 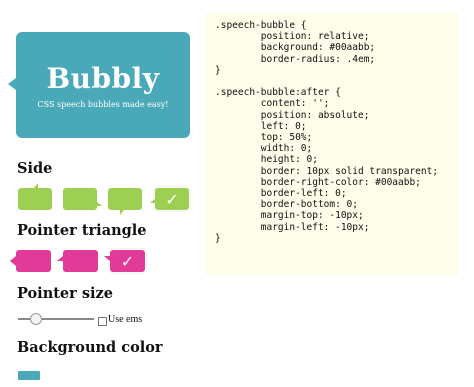 What do you see at coordinates (264, 149) in the screenshot?
I see `code-line: width: 0;` at bounding box center [264, 149].